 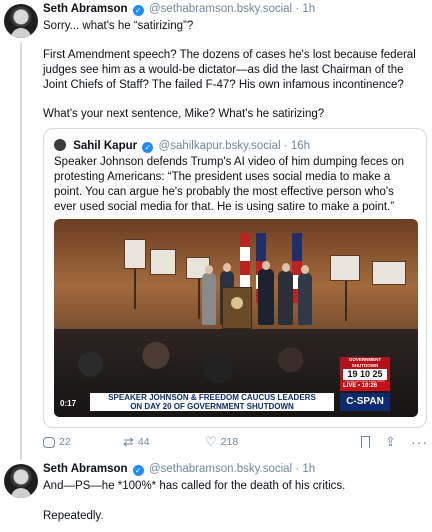 I want to click on post-paragraph-1: Sorry... what's he “satirizing”?, so click(x=118, y=26).